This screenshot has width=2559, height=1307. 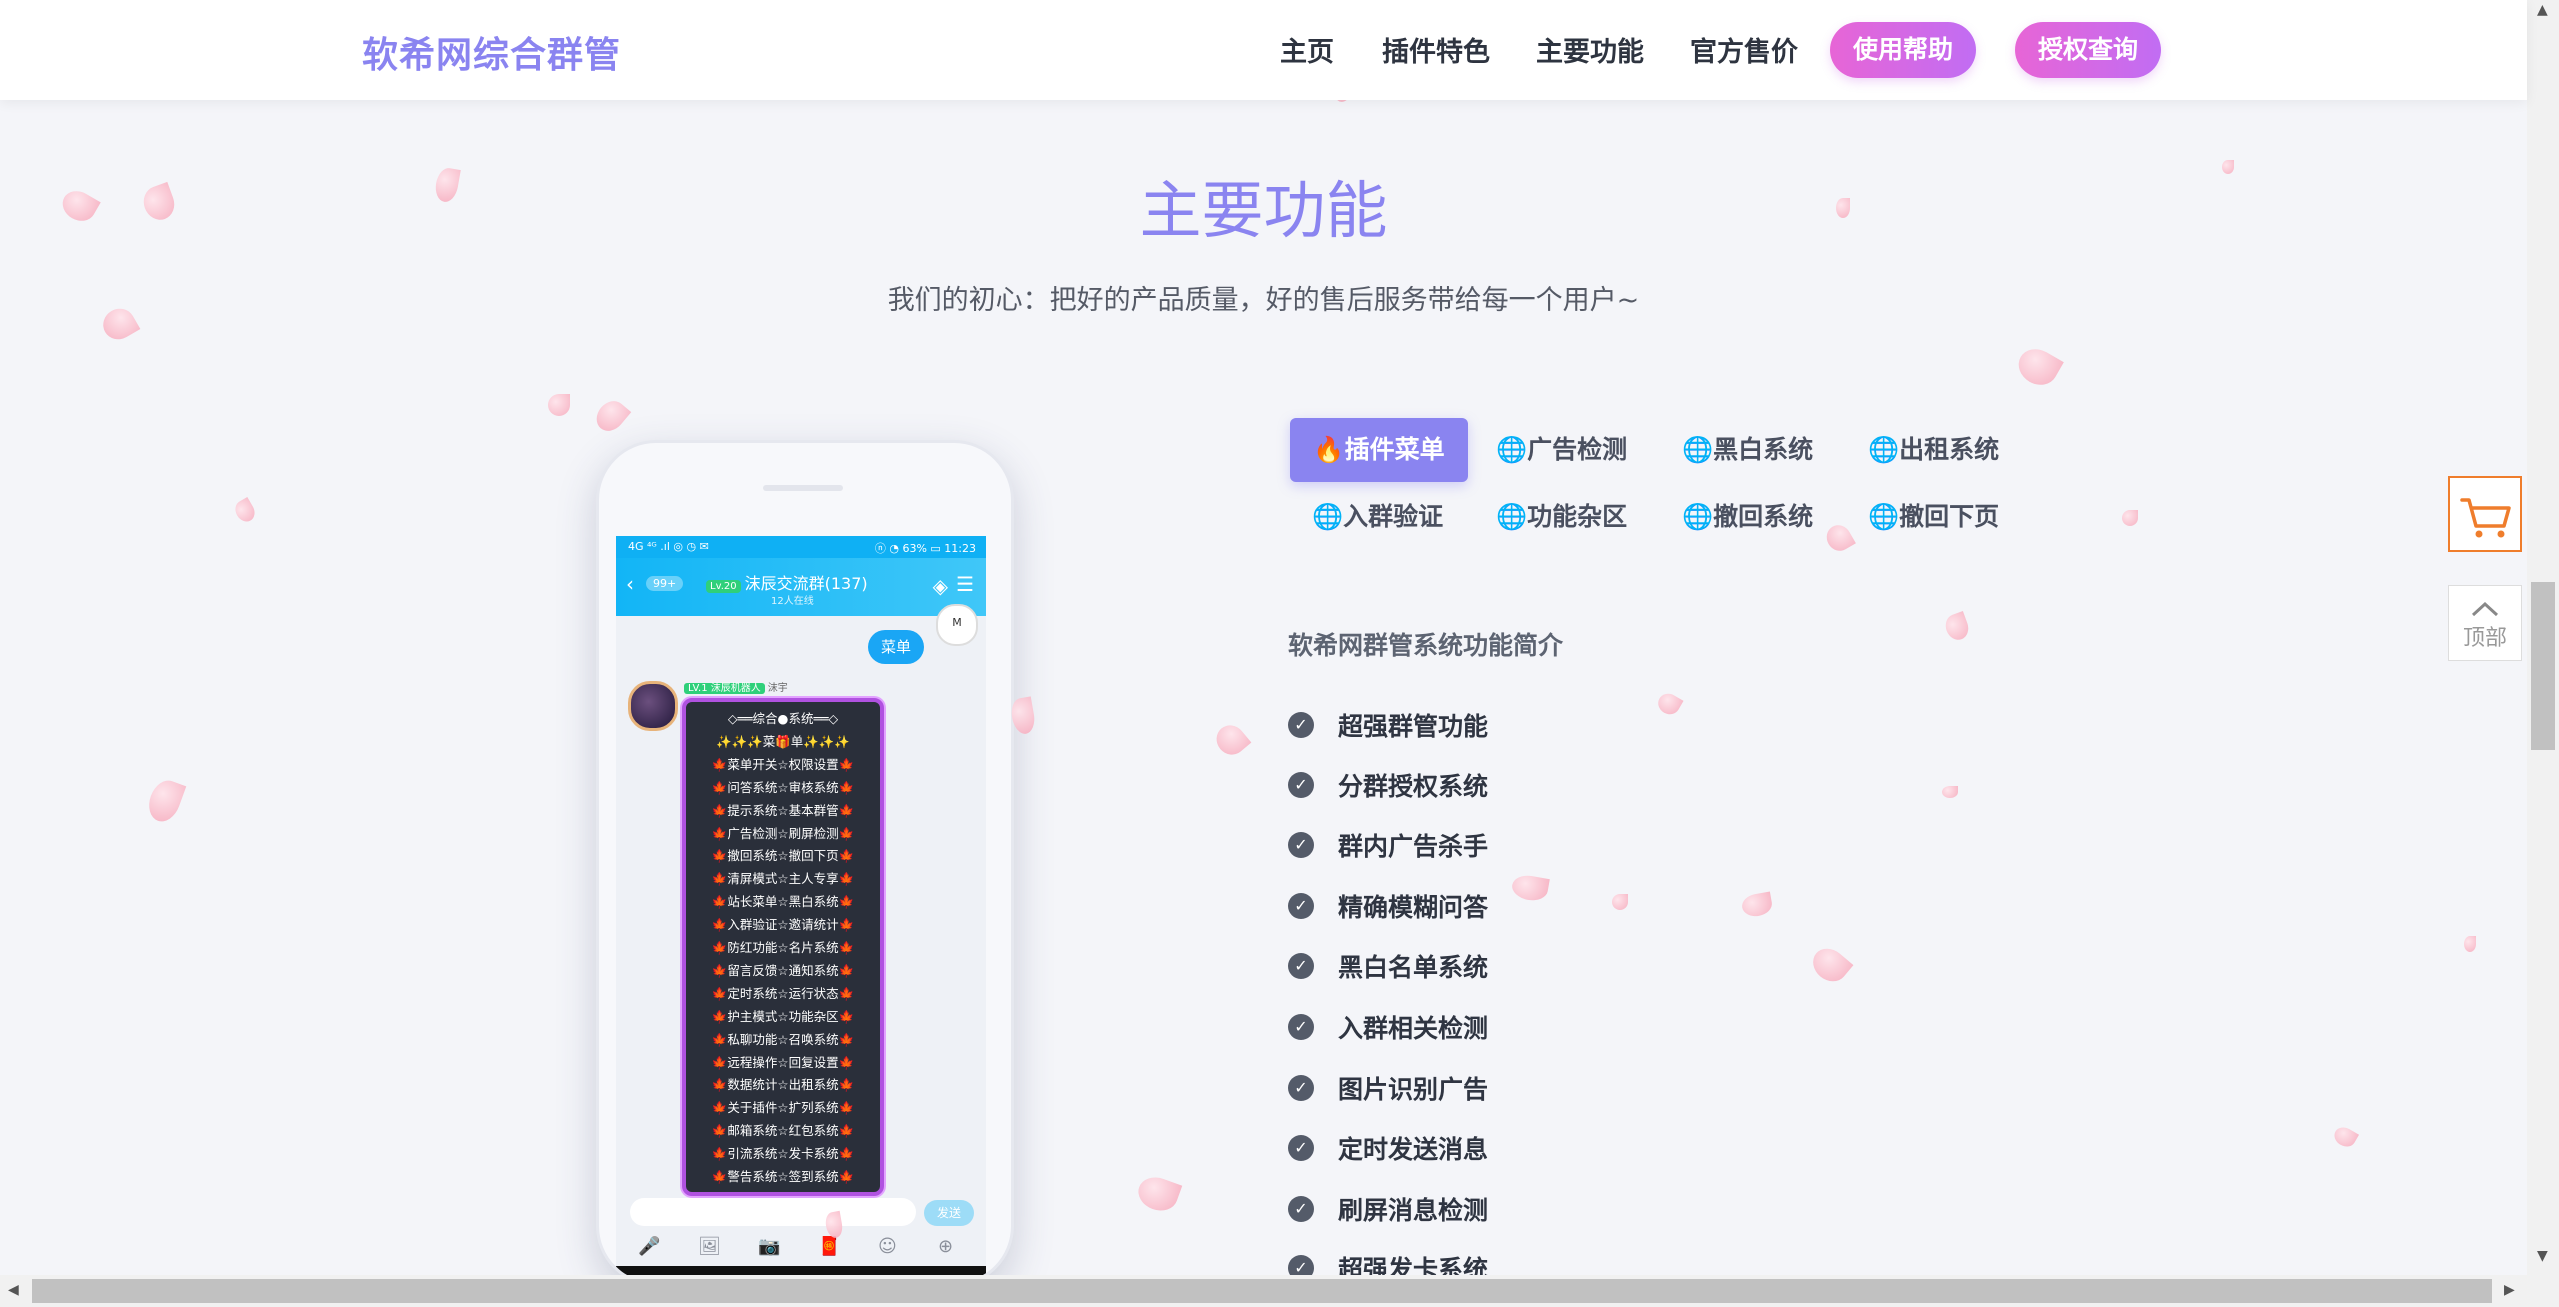 What do you see at coordinates (829, 1246) in the screenshot?
I see `redpacket-icon: 🧧` at bounding box center [829, 1246].